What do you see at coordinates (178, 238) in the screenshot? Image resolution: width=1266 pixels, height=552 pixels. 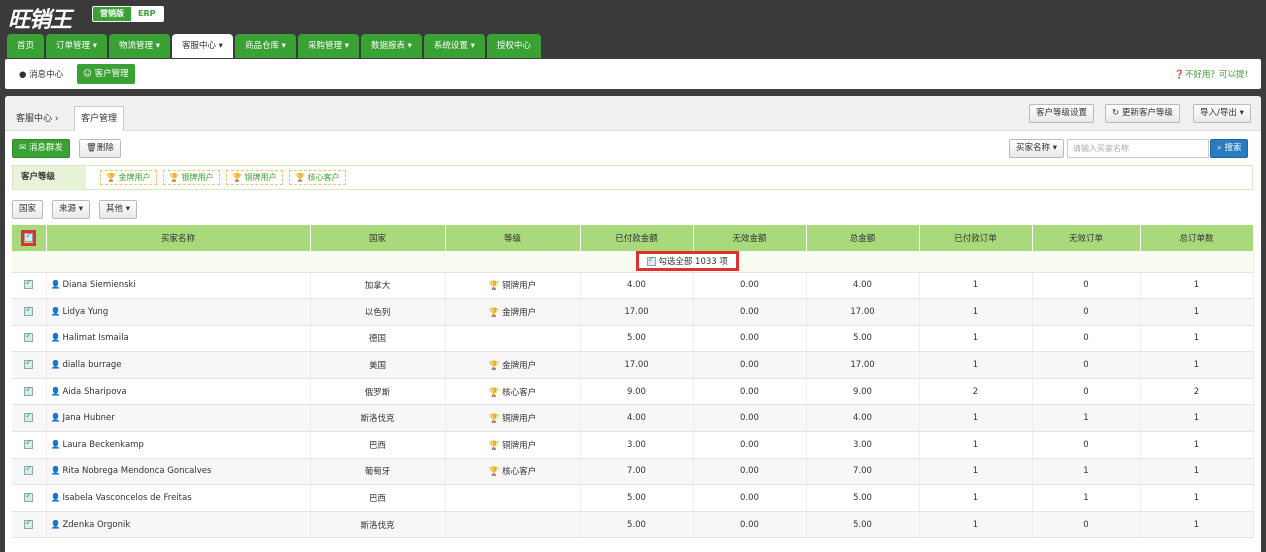 I see `col-buyer-name: 买家名称` at bounding box center [178, 238].